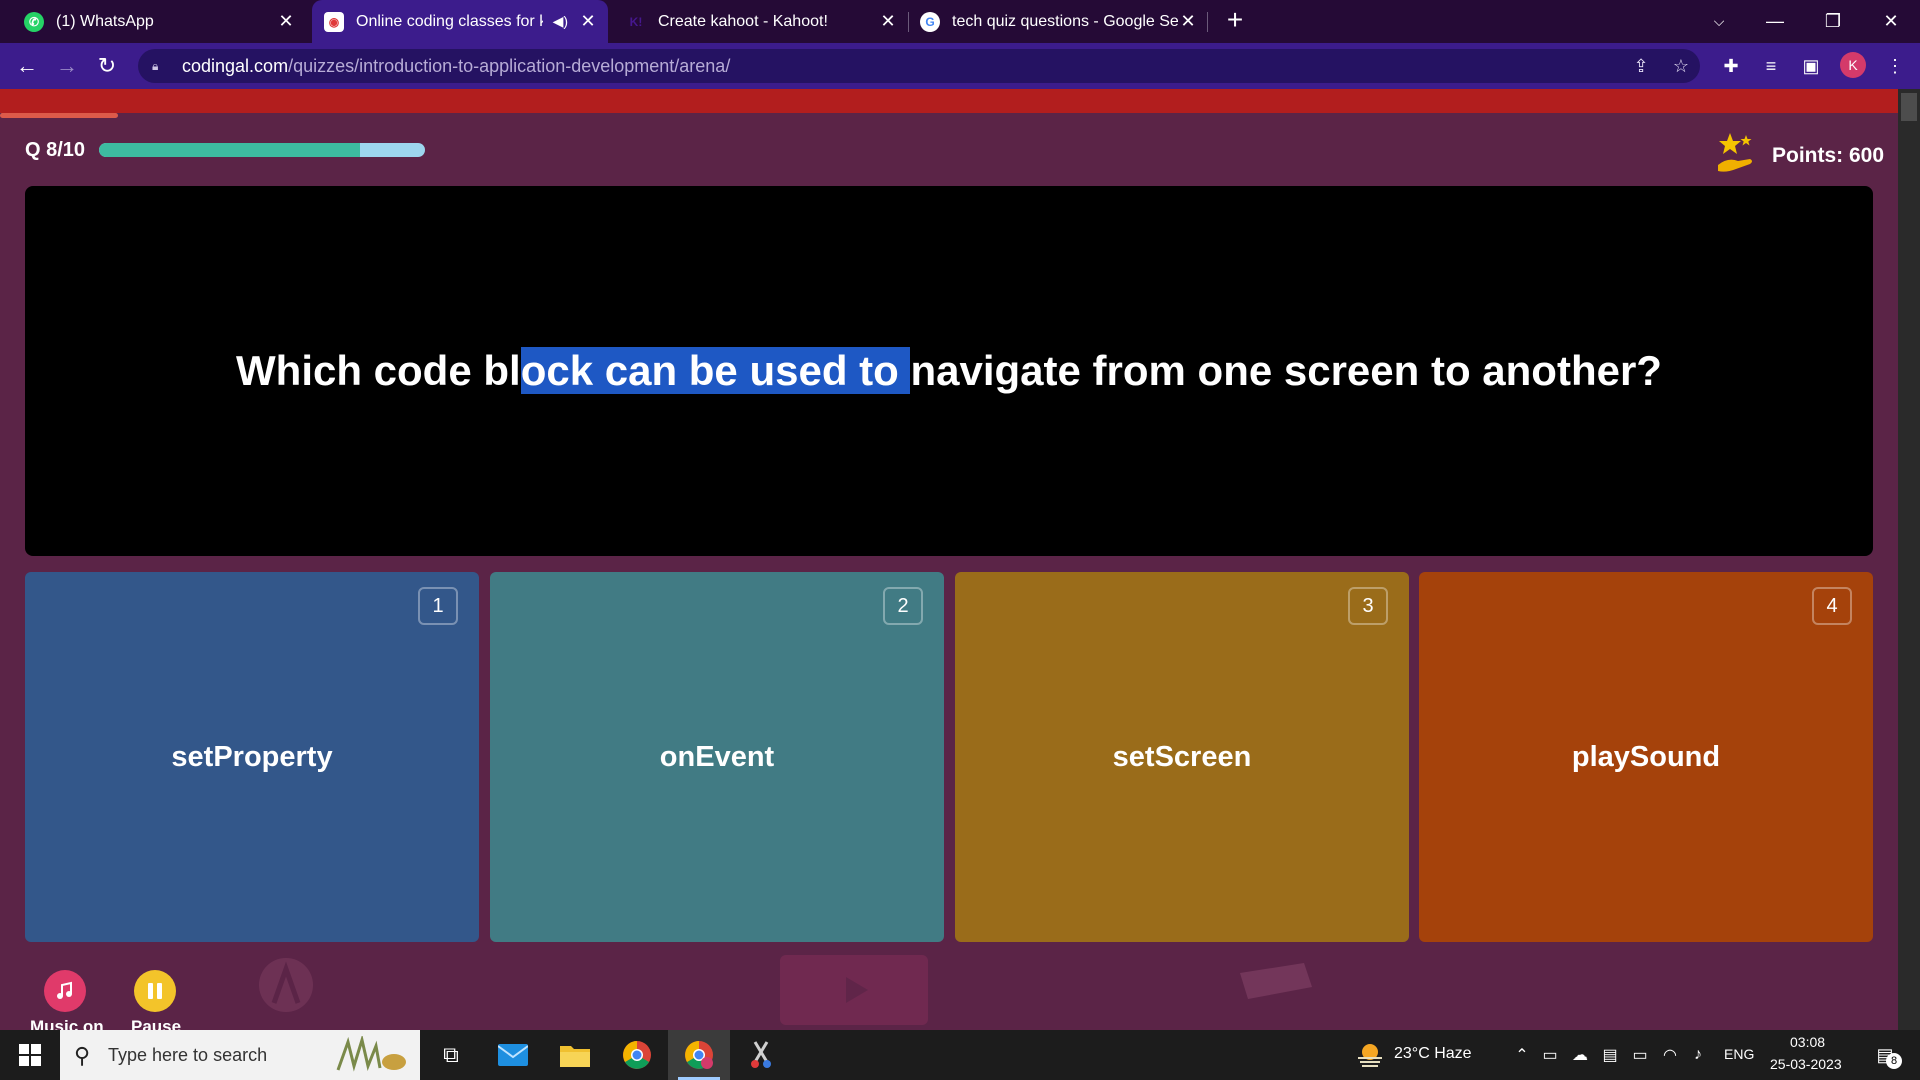 Image resolution: width=1920 pixels, height=1080 pixels. Describe the element at coordinates (743, 21) in the screenshot. I see `tab-title: Create kahoot - Kahoot!` at that location.